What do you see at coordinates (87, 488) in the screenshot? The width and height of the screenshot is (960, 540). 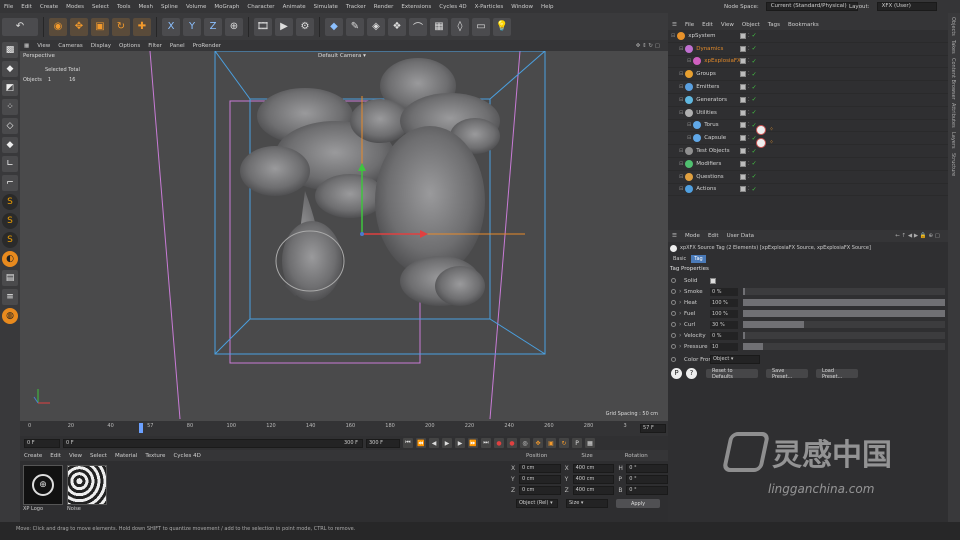 I see `material-noise: Noise` at bounding box center [87, 488].